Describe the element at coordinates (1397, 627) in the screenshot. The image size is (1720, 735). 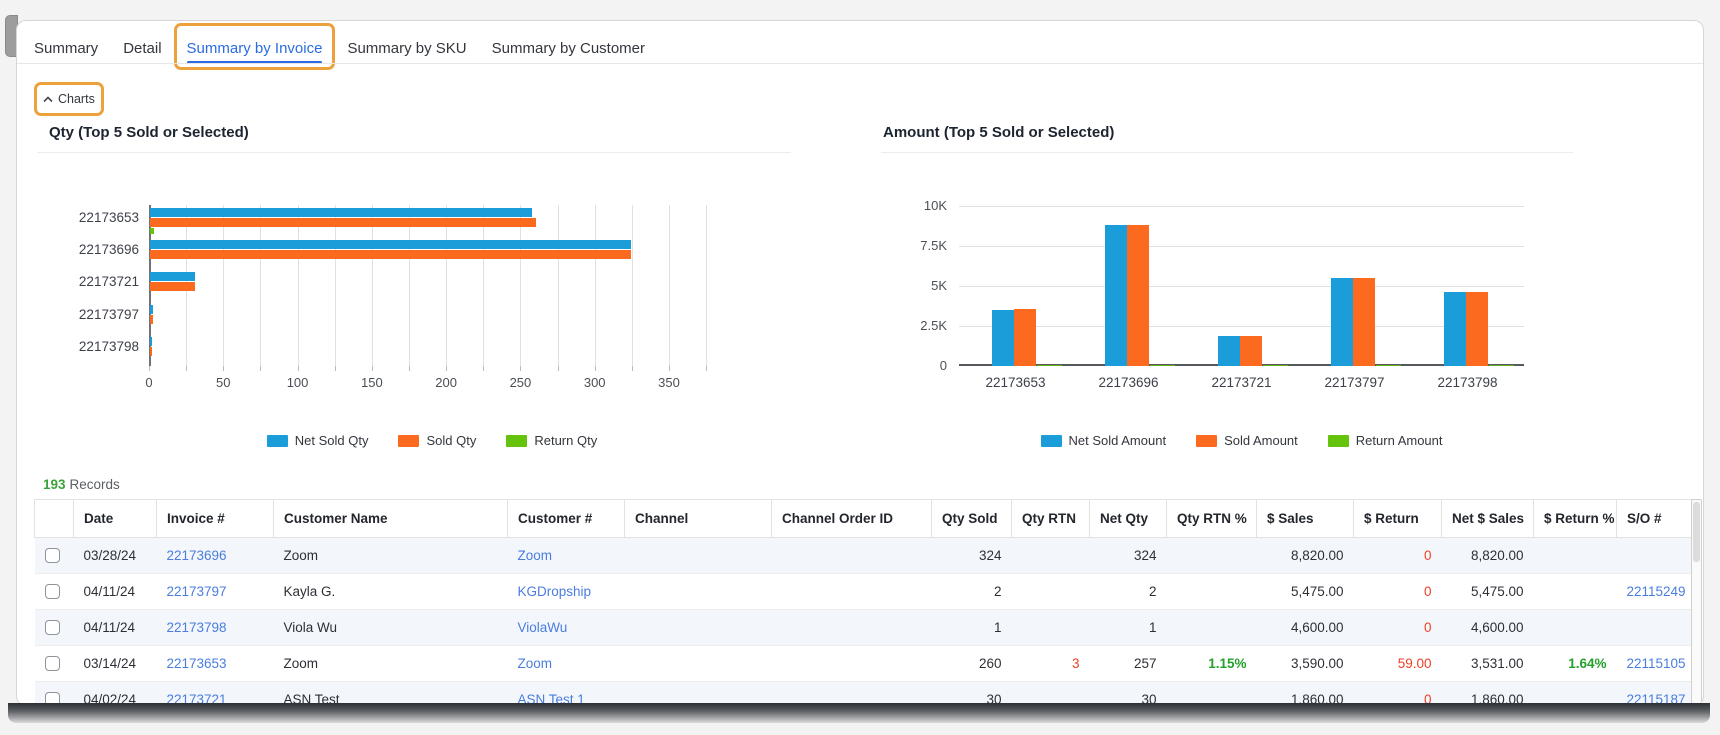
I see `cell-return_amt: 0` at that location.